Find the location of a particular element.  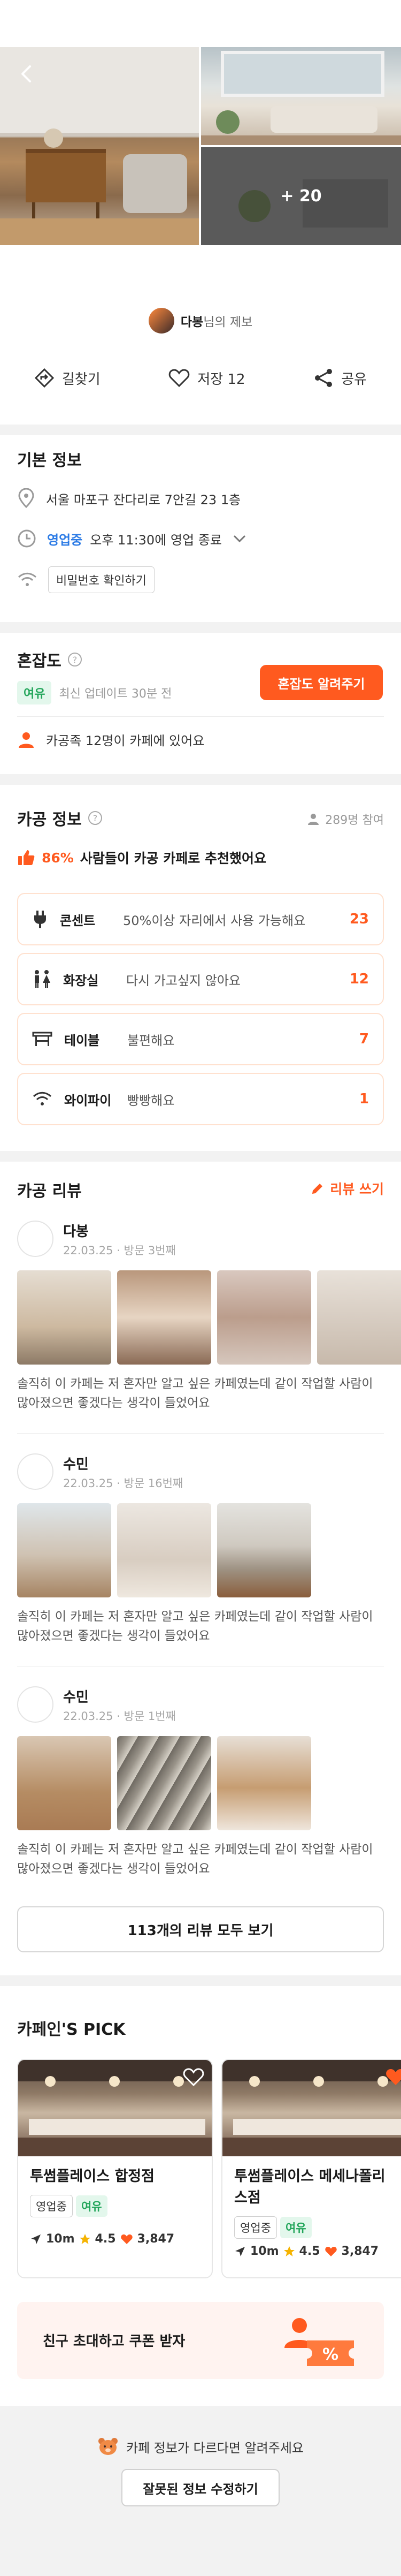

divider is located at coordinates (200, 716).